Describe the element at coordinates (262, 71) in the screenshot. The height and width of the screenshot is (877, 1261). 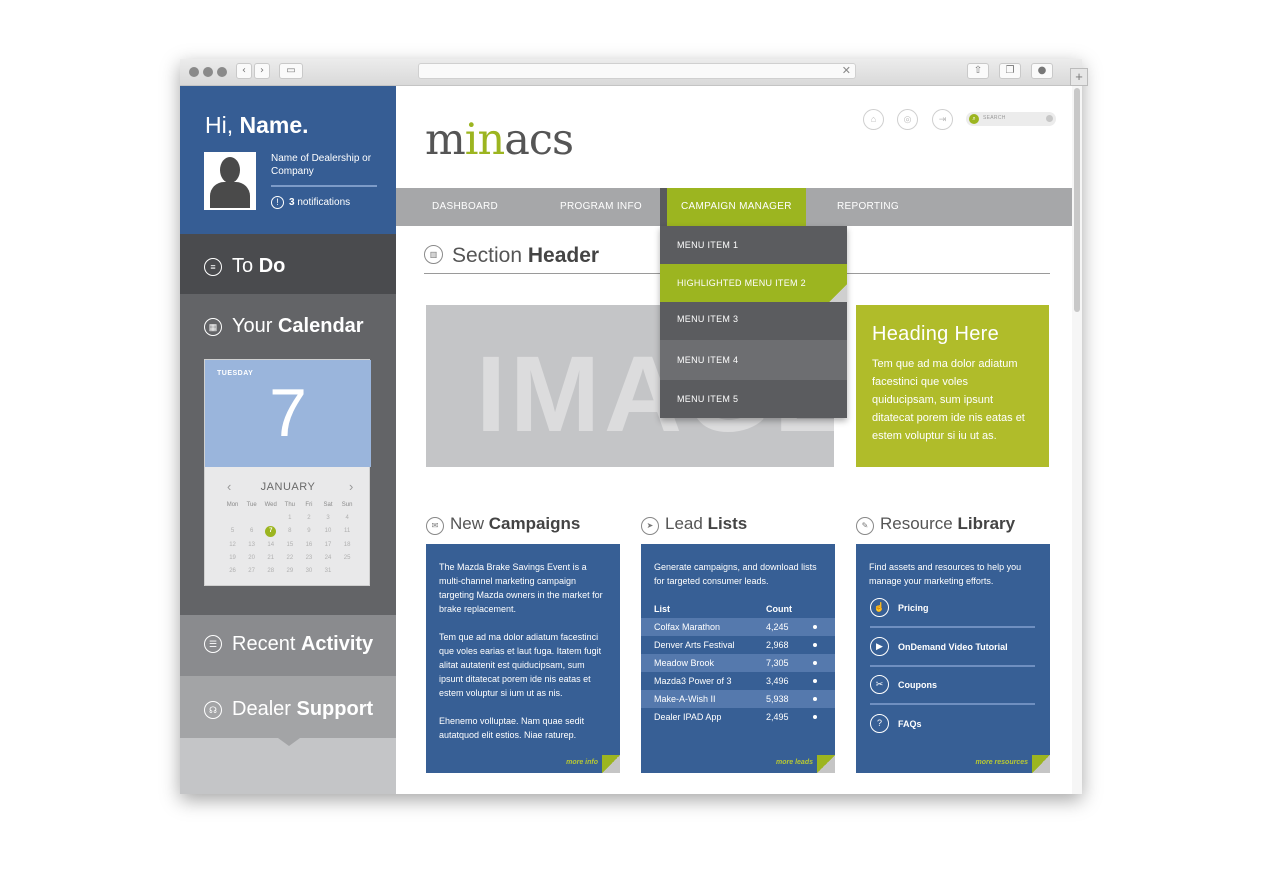
I see `forward-icon: ›` at that location.